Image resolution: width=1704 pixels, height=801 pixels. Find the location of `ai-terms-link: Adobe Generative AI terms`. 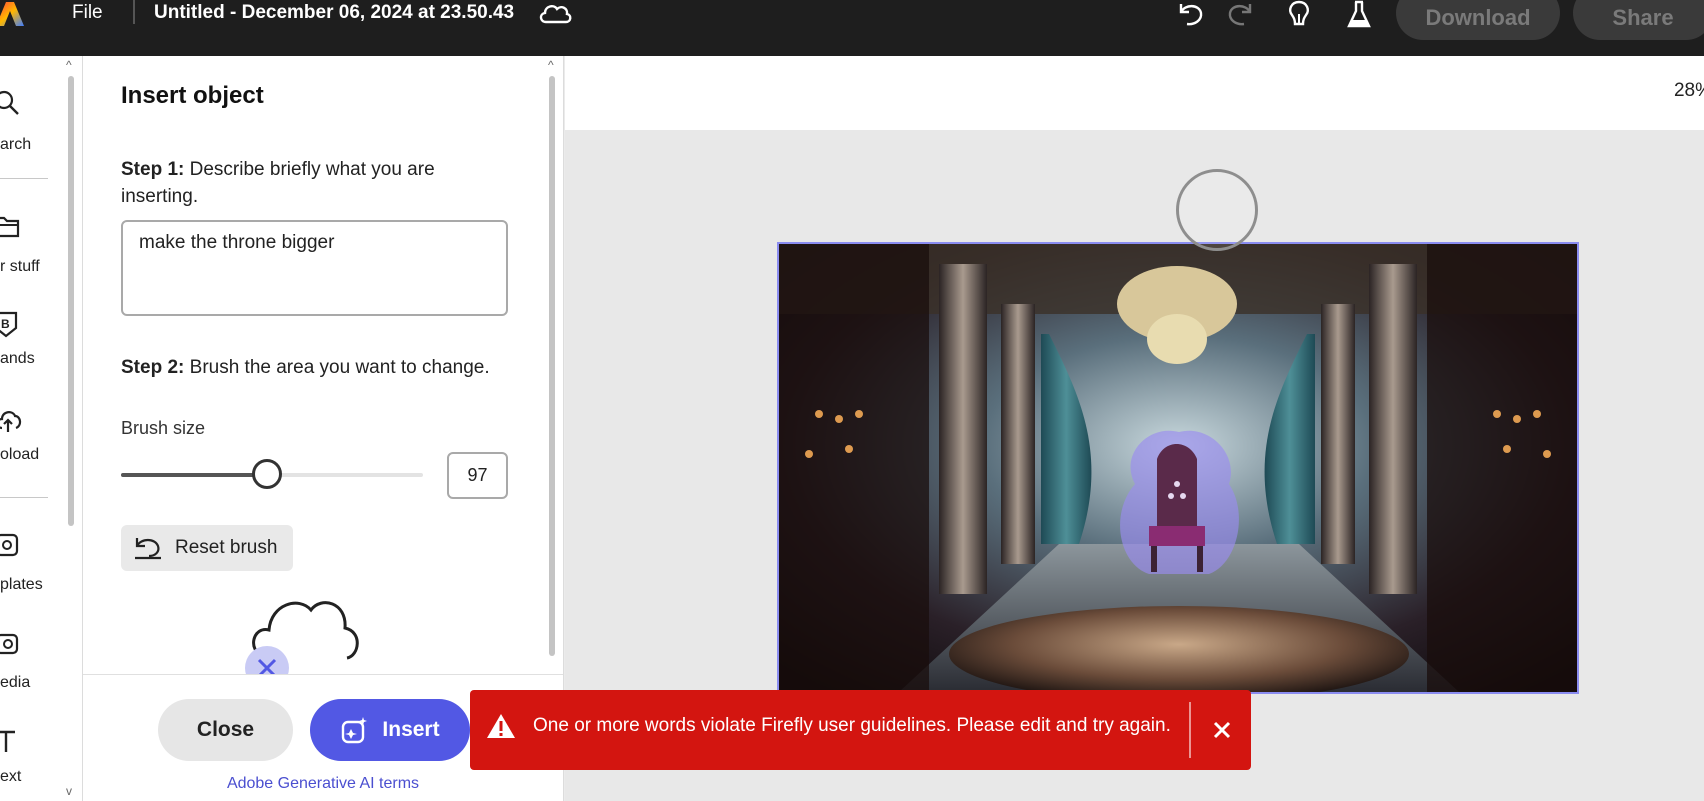

ai-terms-link: Adobe Generative AI terms is located at coordinates (323, 784).